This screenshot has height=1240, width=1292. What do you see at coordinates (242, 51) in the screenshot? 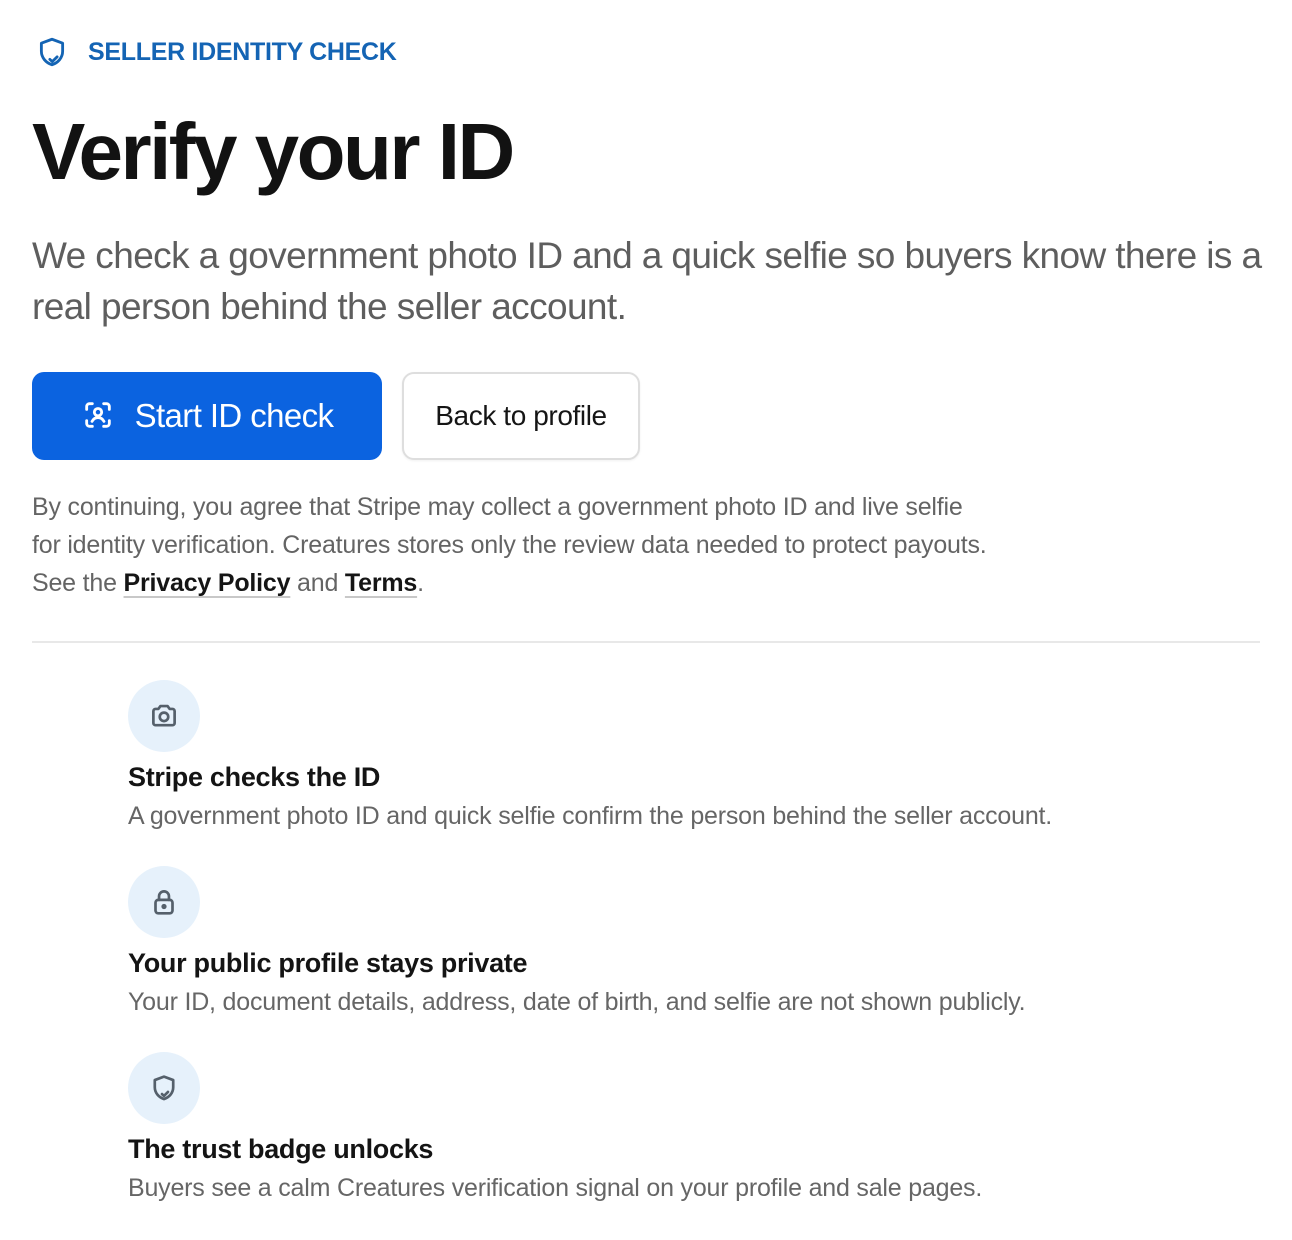
I see `eyebrow-label: SELLER IDENTITY CHECK` at bounding box center [242, 51].